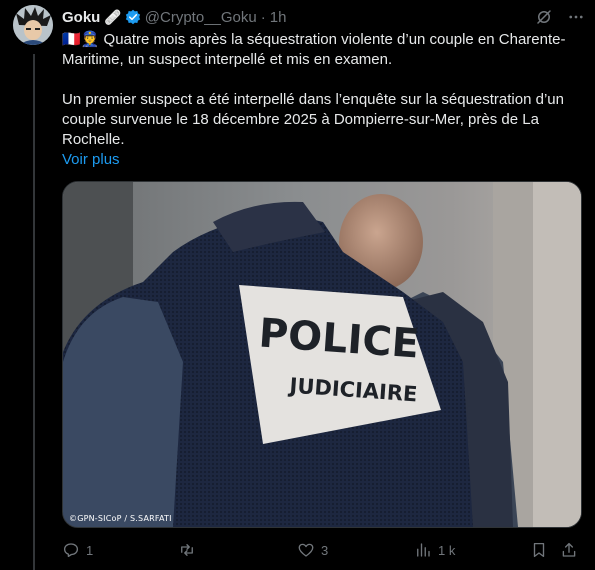  Describe the element at coordinates (278, 17) in the screenshot. I see `post-time: 1h` at that location.